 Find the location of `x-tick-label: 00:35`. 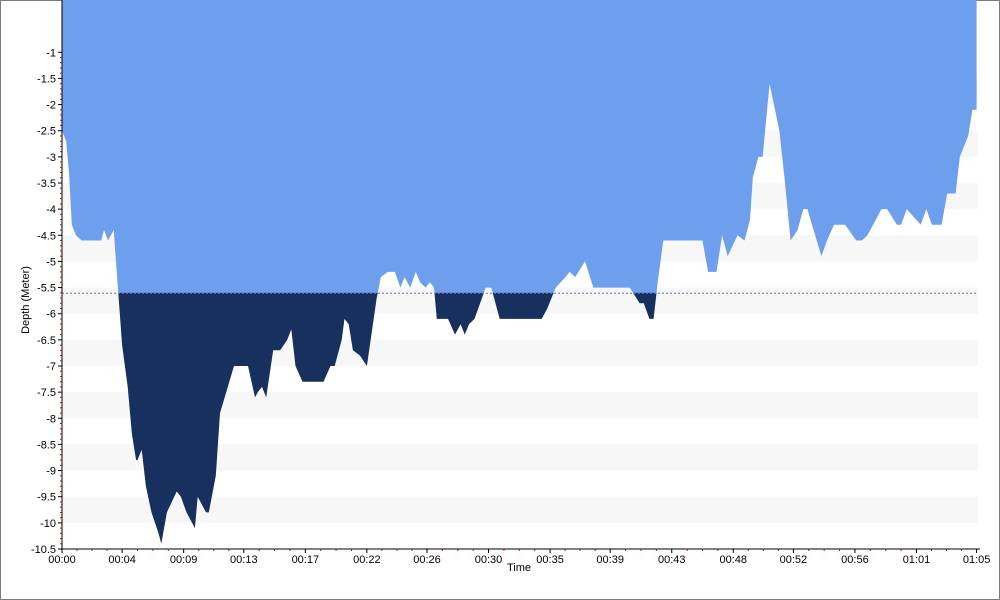

x-tick-label: 00:35 is located at coordinates (550, 560).